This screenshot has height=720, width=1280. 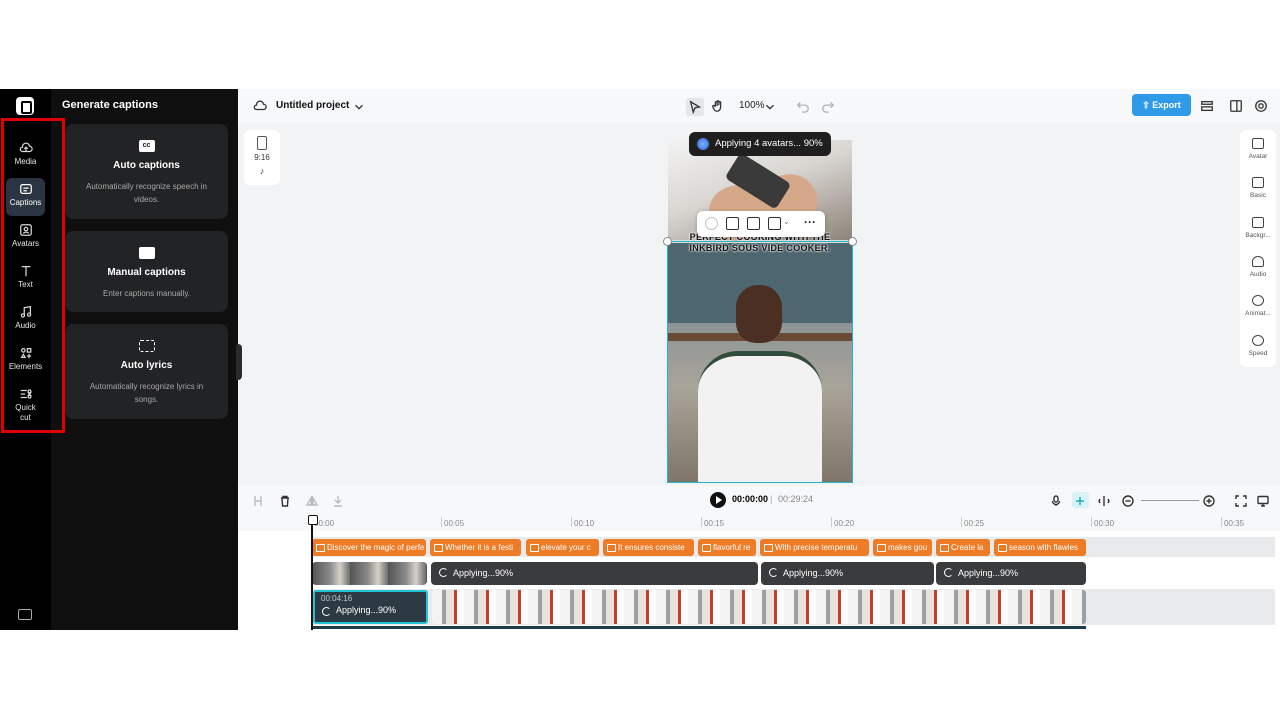 What do you see at coordinates (1236, 106) in the screenshot?
I see `layout-panel-icon` at bounding box center [1236, 106].